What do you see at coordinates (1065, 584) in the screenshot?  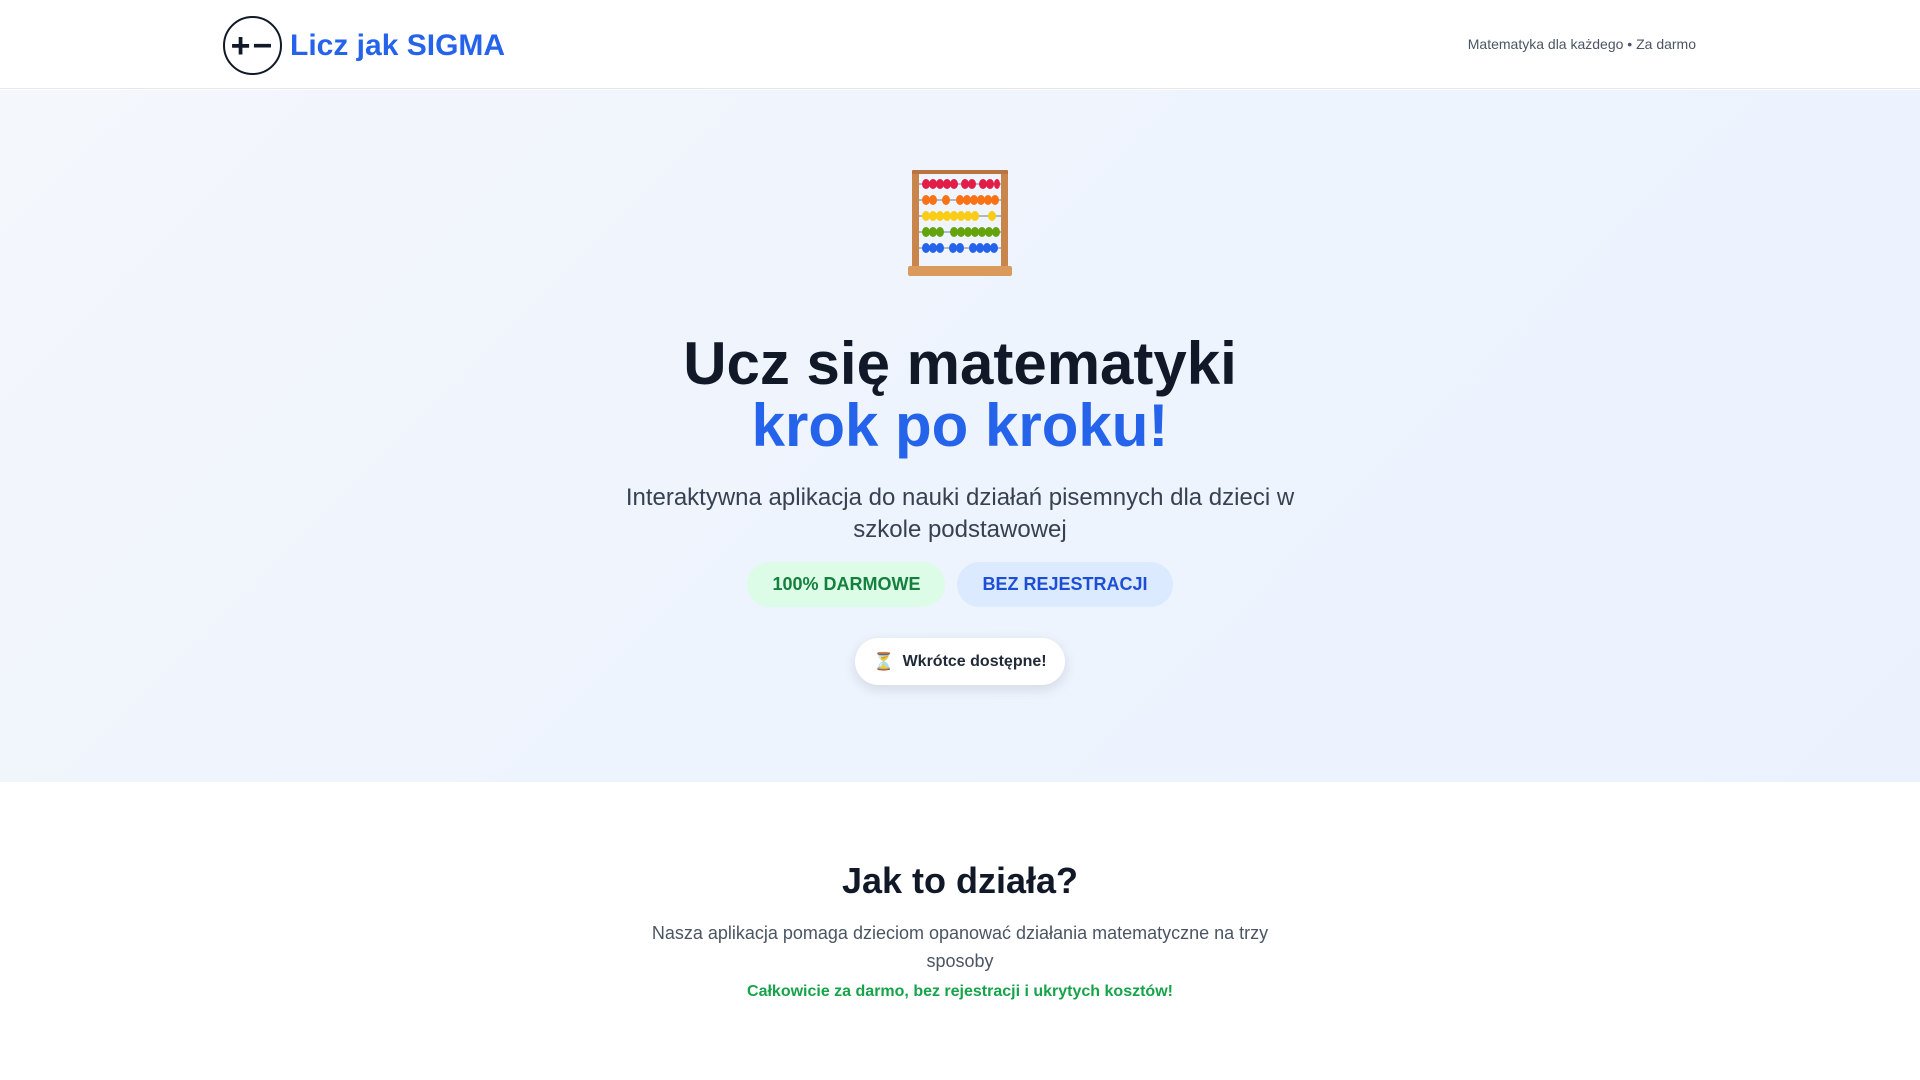 I see `badge-no-registration: BEZ REJESTRACJI` at bounding box center [1065, 584].